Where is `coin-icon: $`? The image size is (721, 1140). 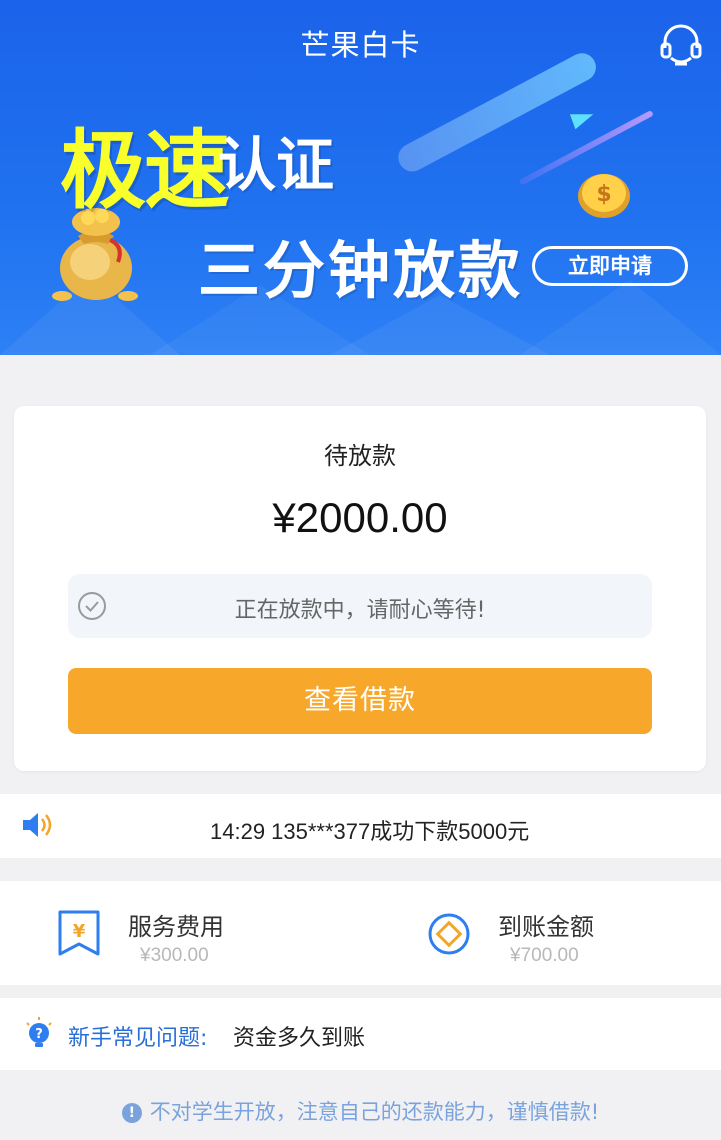 coin-icon: $ is located at coordinates (604, 196).